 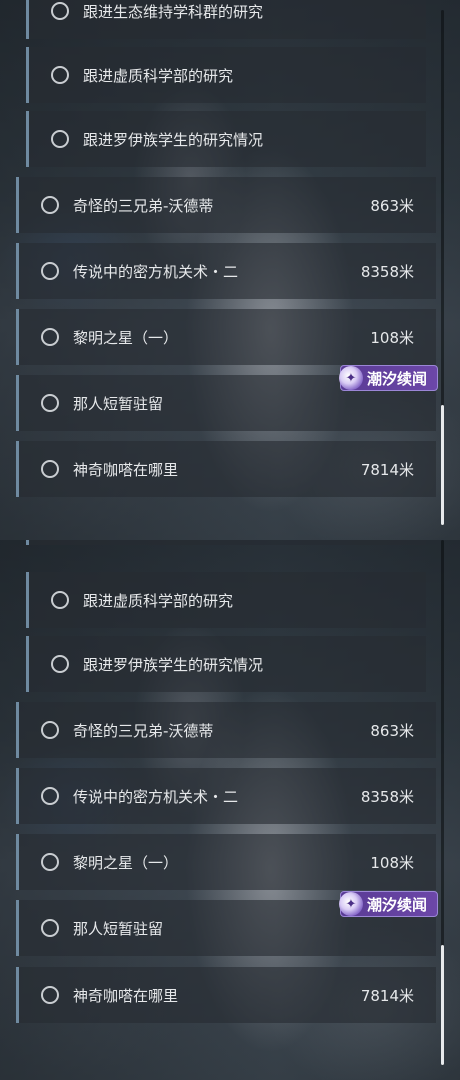 What do you see at coordinates (226, 542) in the screenshot?
I see `quest-subitem-partial` at bounding box center [226, 542].